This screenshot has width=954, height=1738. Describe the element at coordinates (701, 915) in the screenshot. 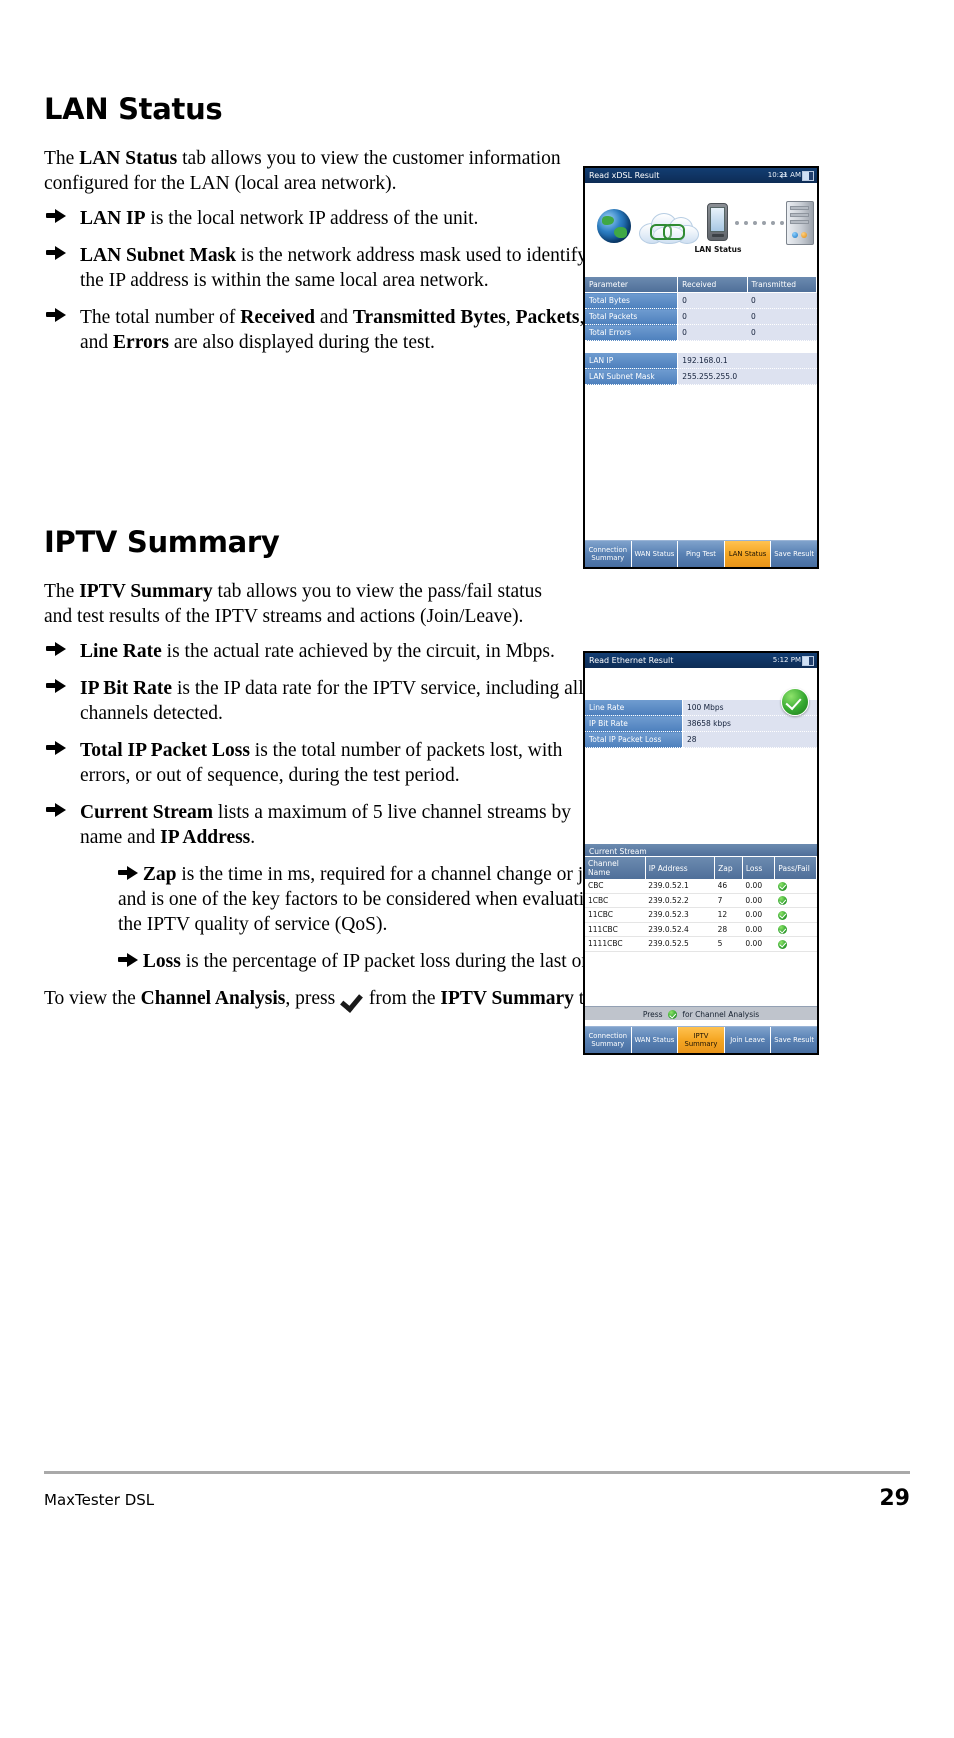

I see `table-row: 11CBC 239.0.52.3 12 0.00` at that location.